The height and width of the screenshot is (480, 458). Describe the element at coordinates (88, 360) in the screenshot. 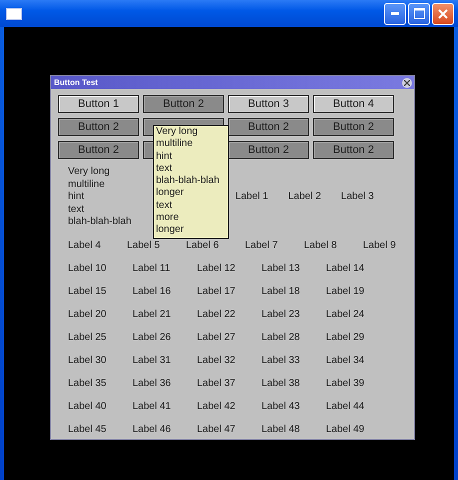

I see `label-text: Label 30` at that location.